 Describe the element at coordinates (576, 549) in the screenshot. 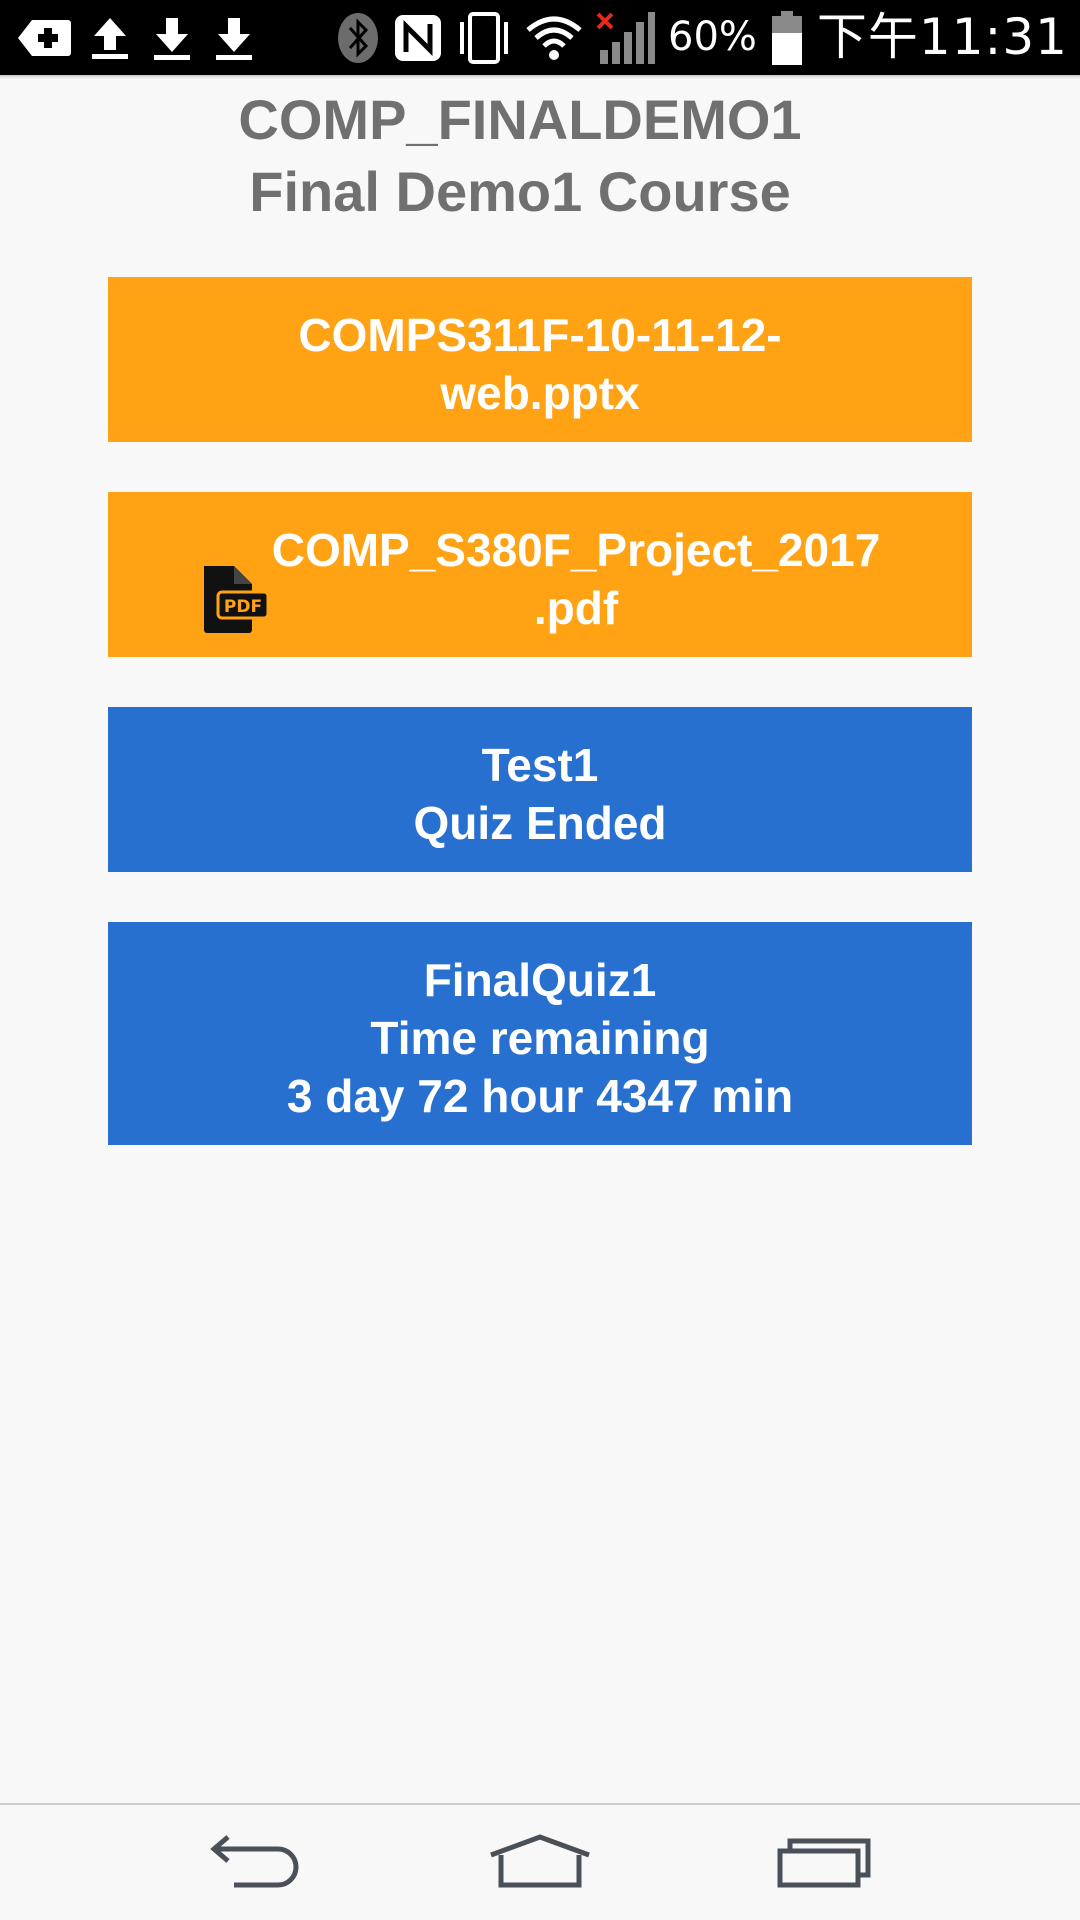

I see `file-name-line1: COMP_S380F_Project_2017` at that location.